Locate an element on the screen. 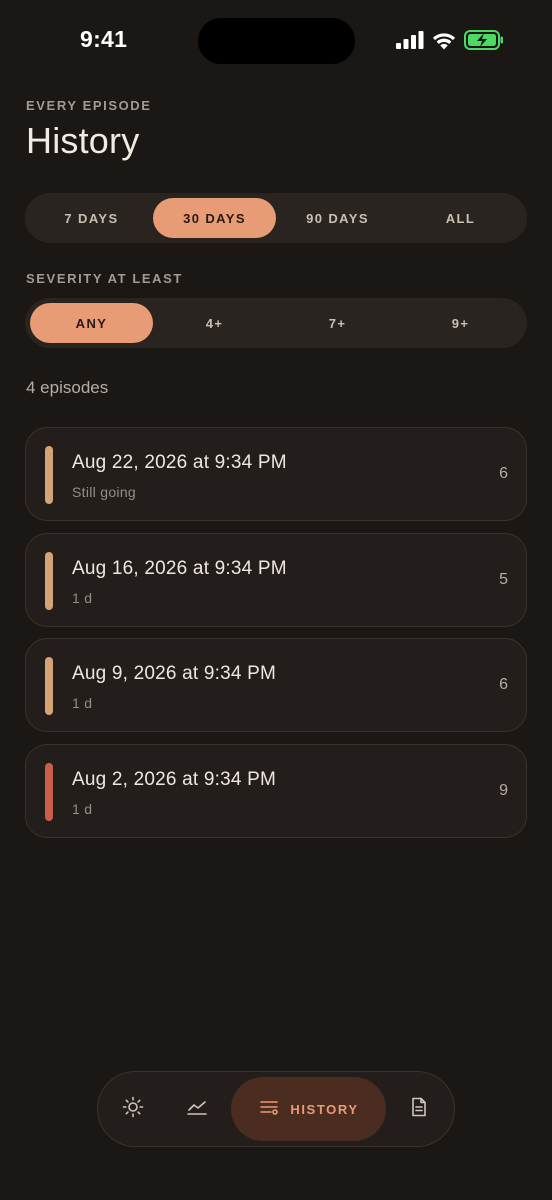 This screenshot has width=552, height=1200. severity-option-4-plus: 4+ is located at coordinates (214, 323).